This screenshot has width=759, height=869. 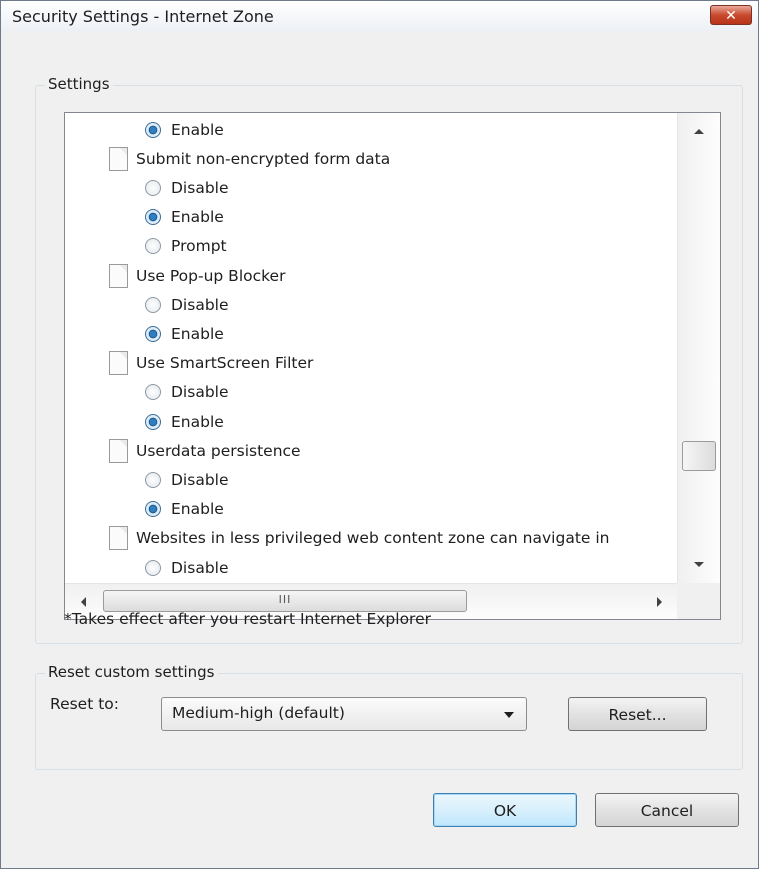 What do you see at coordinates (379, 16) in the screenshot?
I see `title-bar: Security Settings - Internet Zone ✕` at bounding box center [379, 16].